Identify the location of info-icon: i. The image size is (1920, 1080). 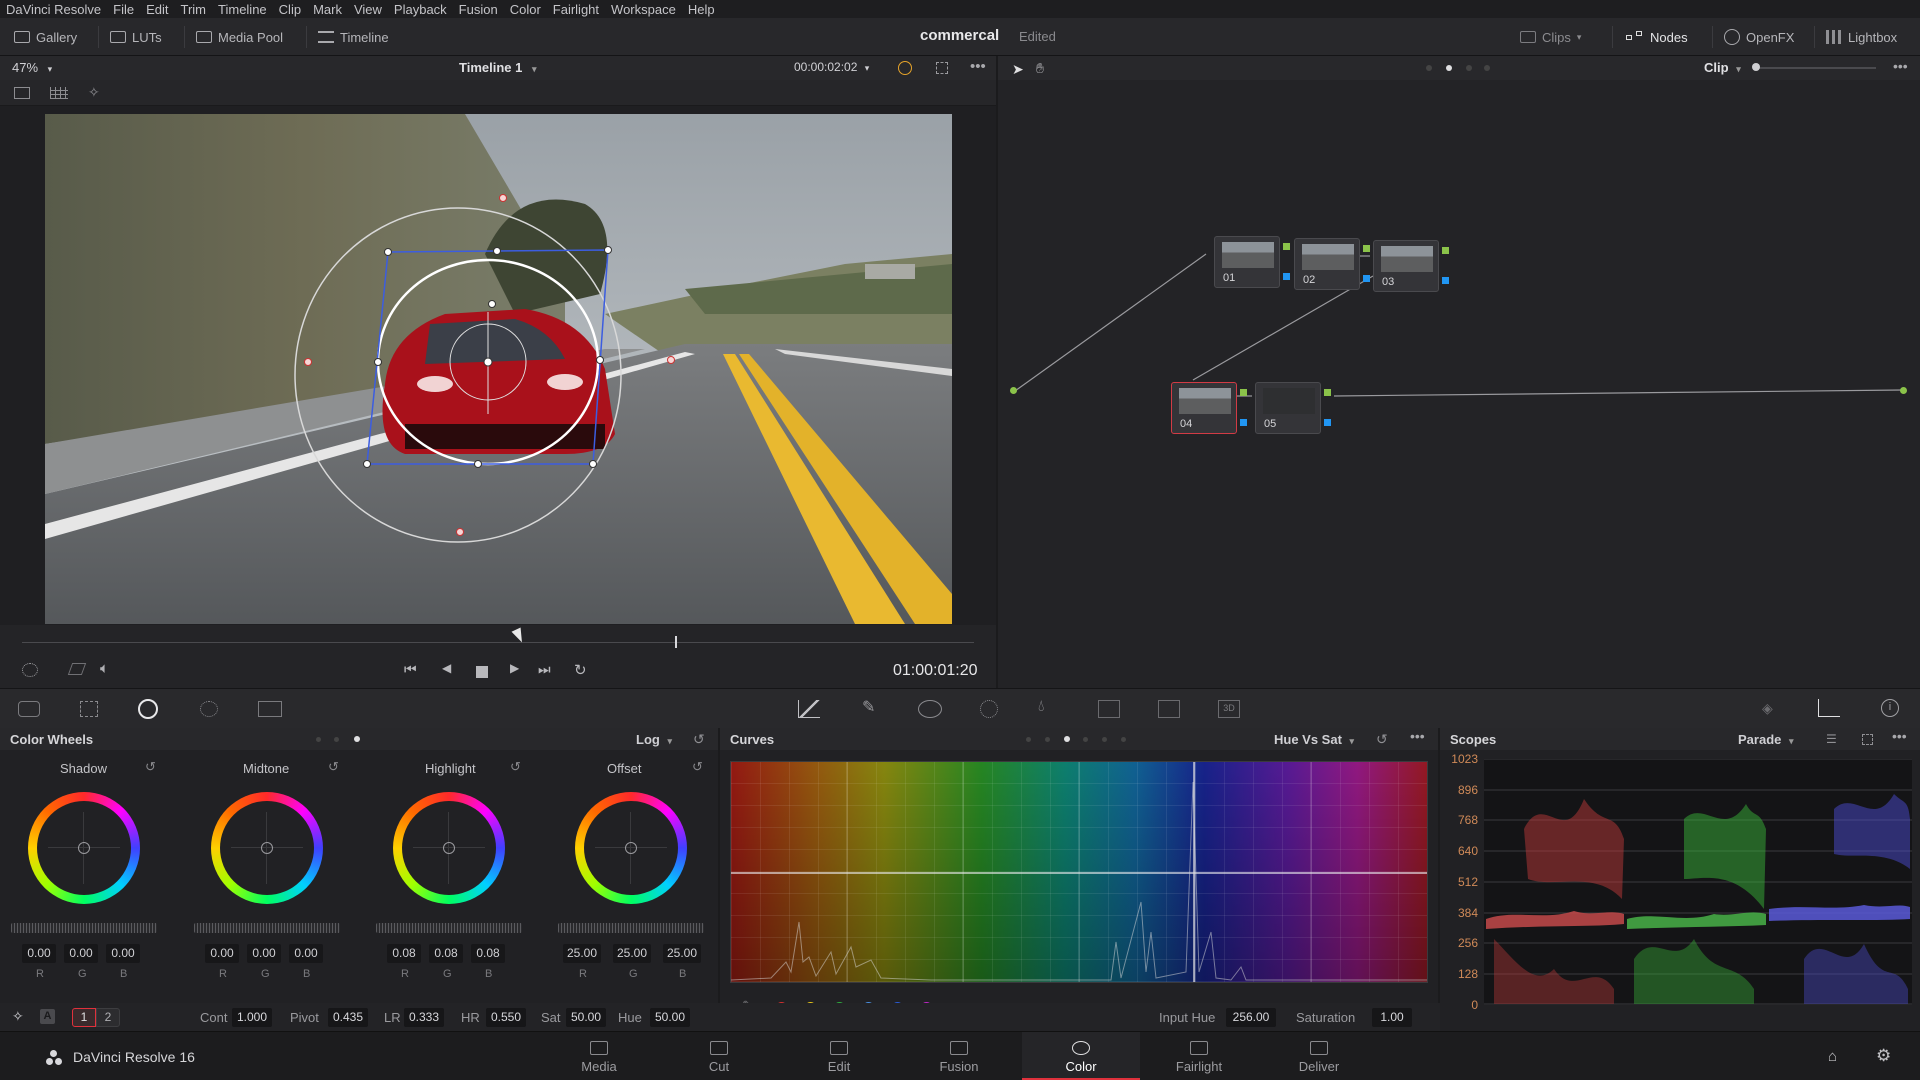
(1890, 708).